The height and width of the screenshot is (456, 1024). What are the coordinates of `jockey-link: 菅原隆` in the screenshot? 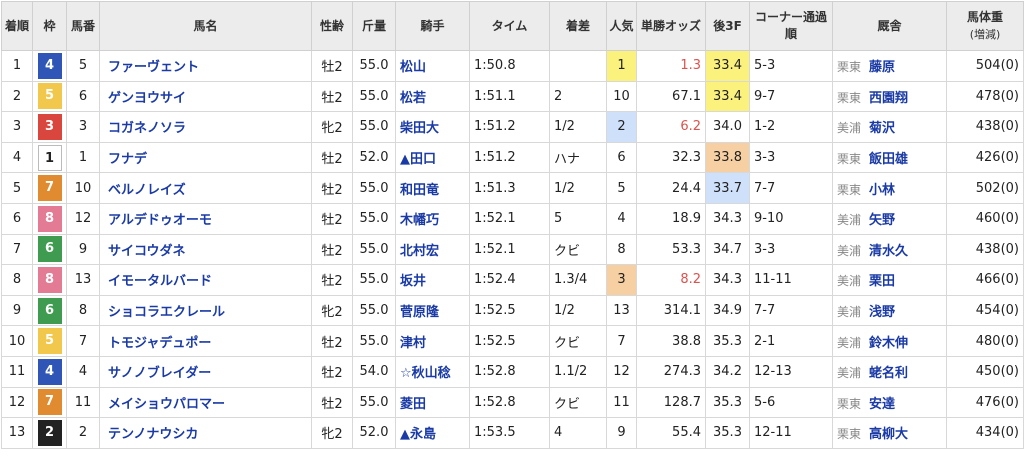 It's located at (432, 310).